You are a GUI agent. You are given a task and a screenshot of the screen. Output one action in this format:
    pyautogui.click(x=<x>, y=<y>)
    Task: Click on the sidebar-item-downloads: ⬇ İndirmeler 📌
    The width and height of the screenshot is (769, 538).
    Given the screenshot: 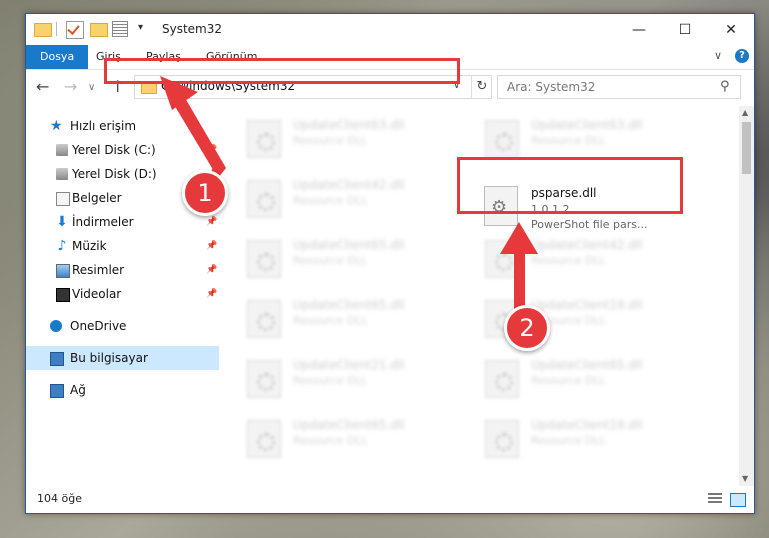 What is the action you would take?
    pyautogui.click(x=122, y=222)
    